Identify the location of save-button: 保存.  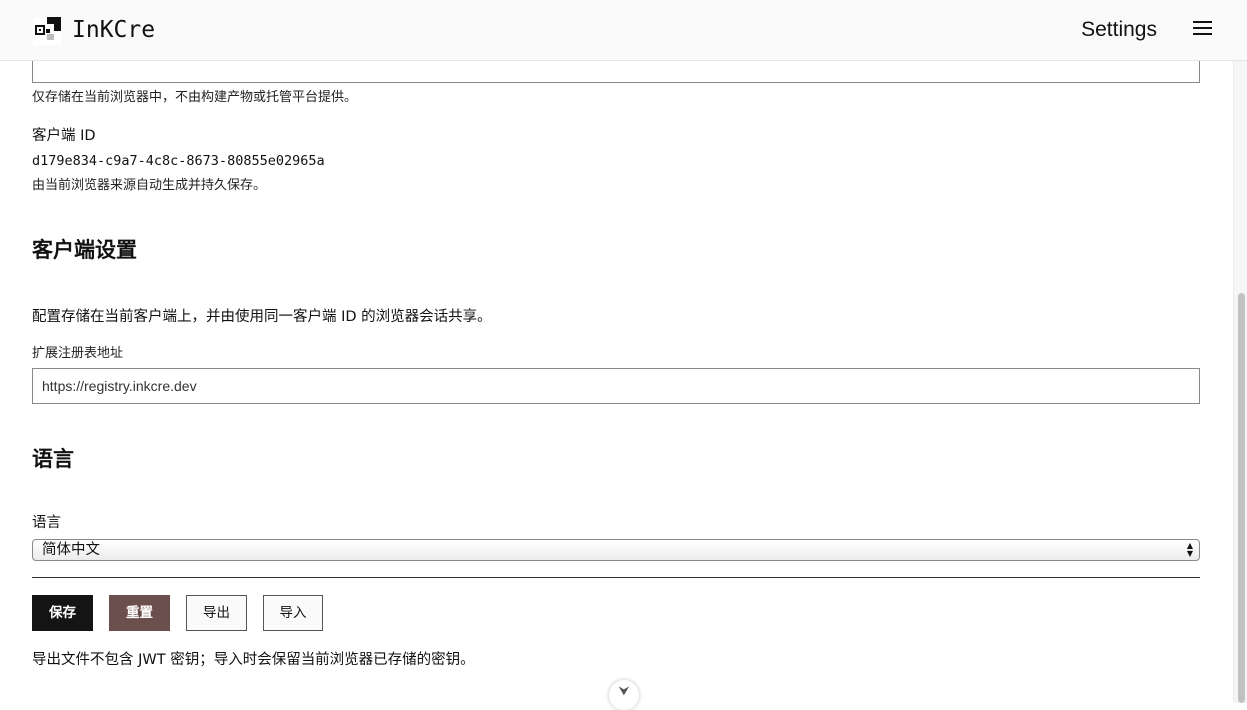
(62, 613).